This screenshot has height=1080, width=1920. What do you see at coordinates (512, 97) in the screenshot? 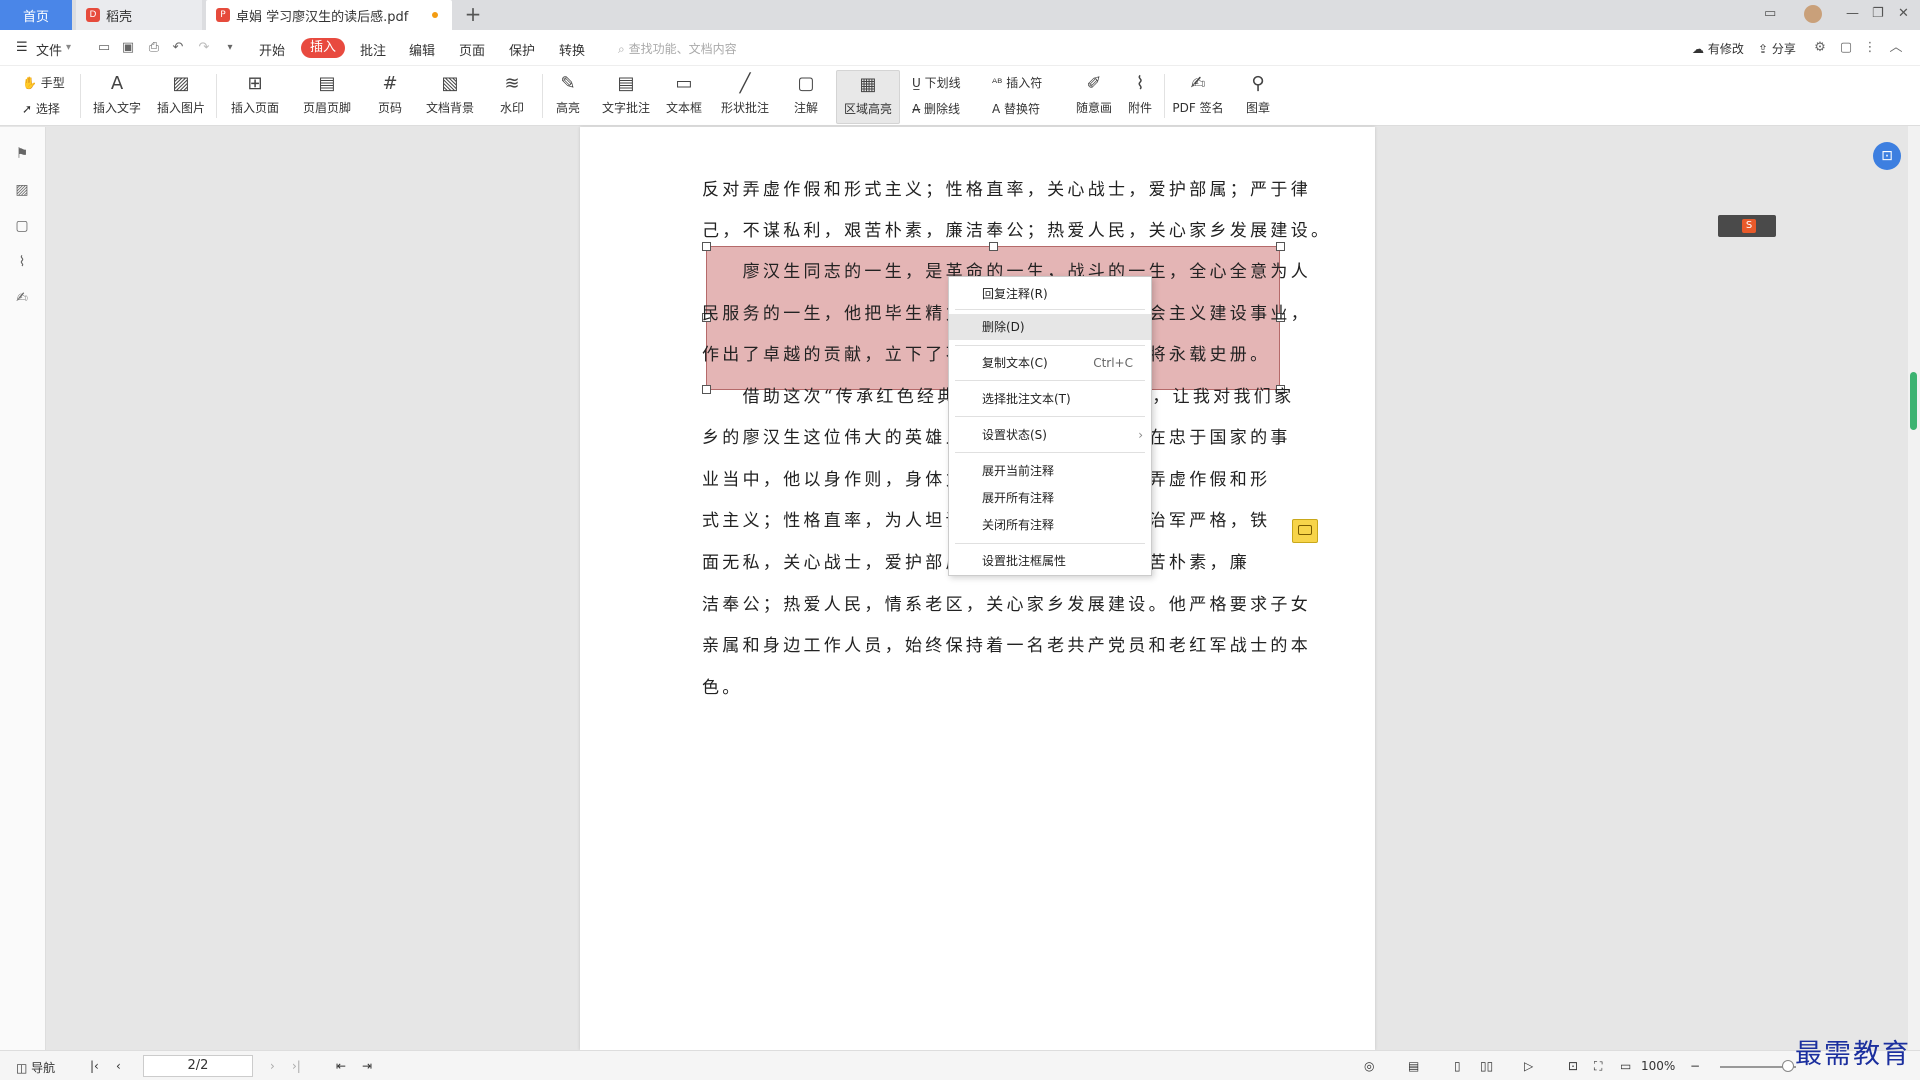
I see `watermark-button: ≋ 水印` at bounding box center [512, 97].